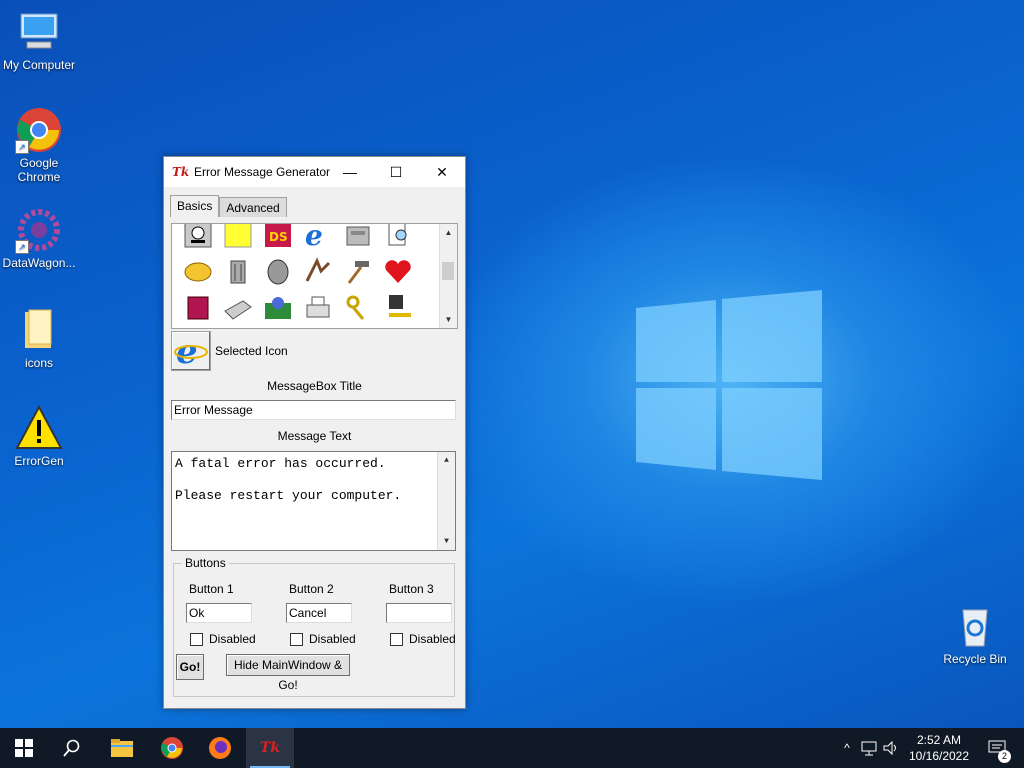  I want to click on icon-picker-list: DS e ▲ ▼, so click(314, 276).